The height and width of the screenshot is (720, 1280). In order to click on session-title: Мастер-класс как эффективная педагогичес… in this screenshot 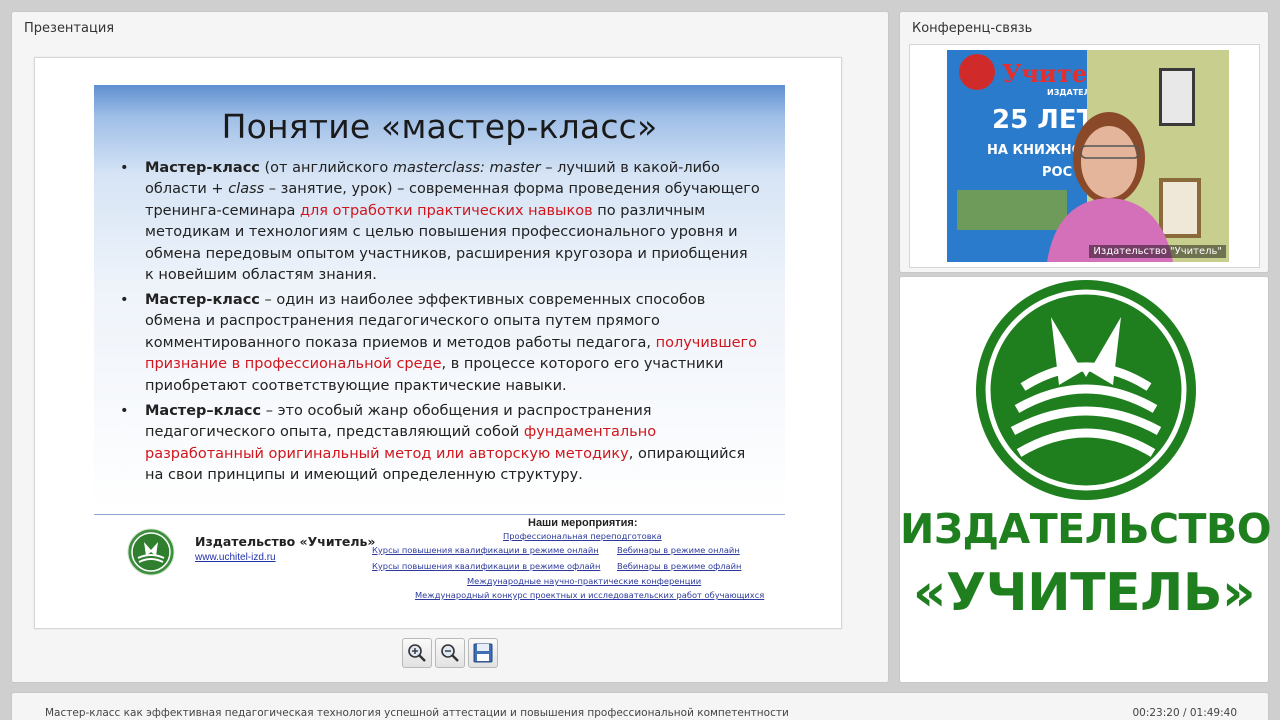, I will do `click(417, 713)`.